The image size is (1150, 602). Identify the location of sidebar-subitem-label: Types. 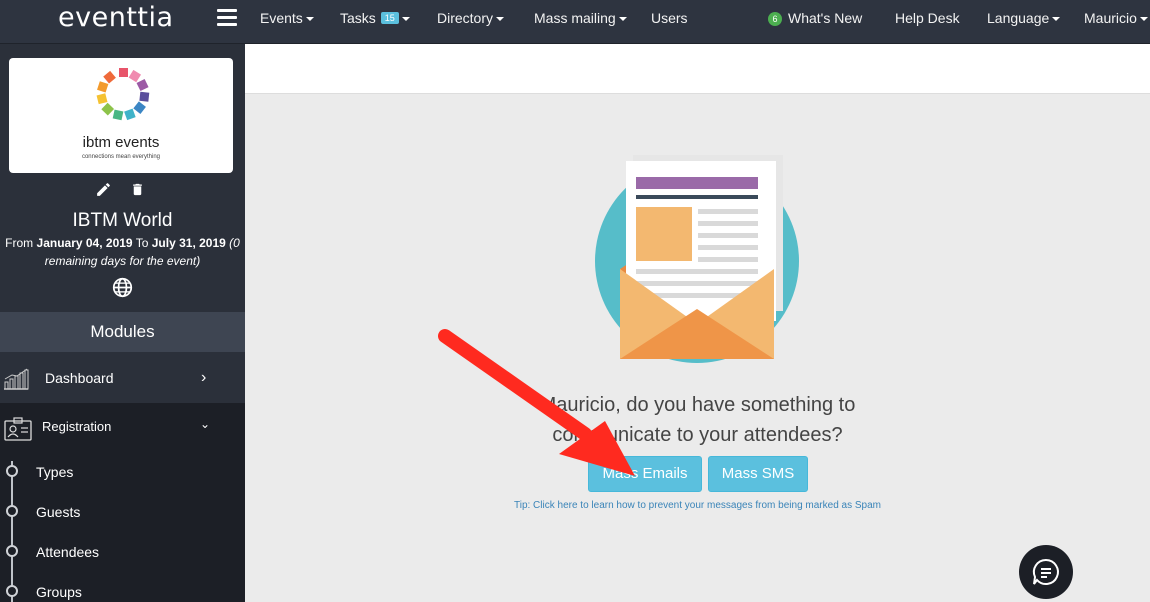
(55, 472).